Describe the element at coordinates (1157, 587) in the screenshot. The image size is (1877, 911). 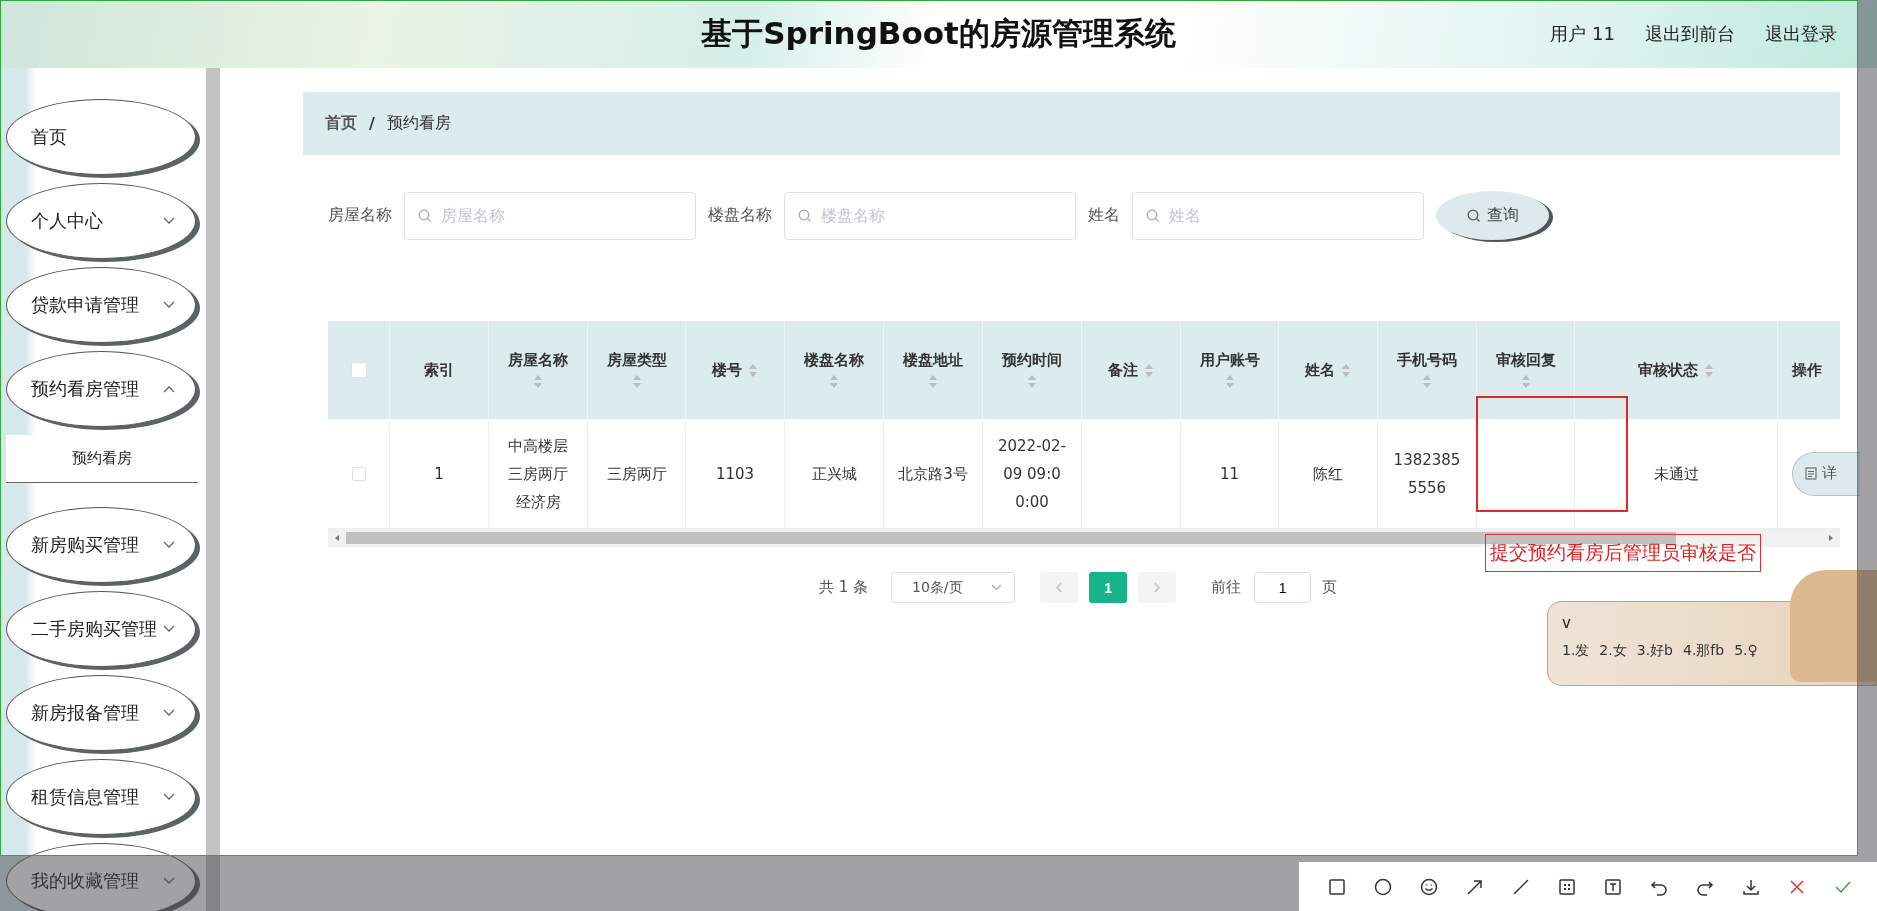
I see `next-page-icon` at that location.